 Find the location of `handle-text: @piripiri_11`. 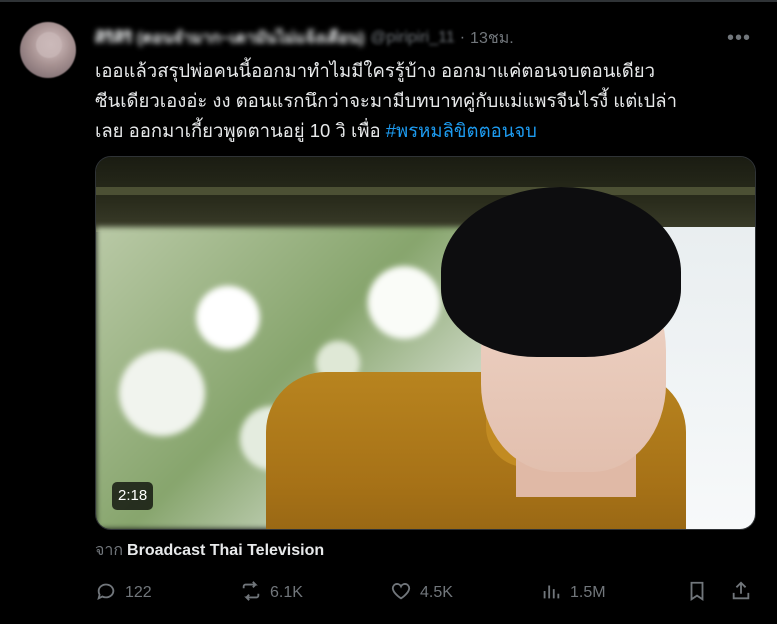

handle-text: @piripiri_11 is located at coordinates (412, 37).